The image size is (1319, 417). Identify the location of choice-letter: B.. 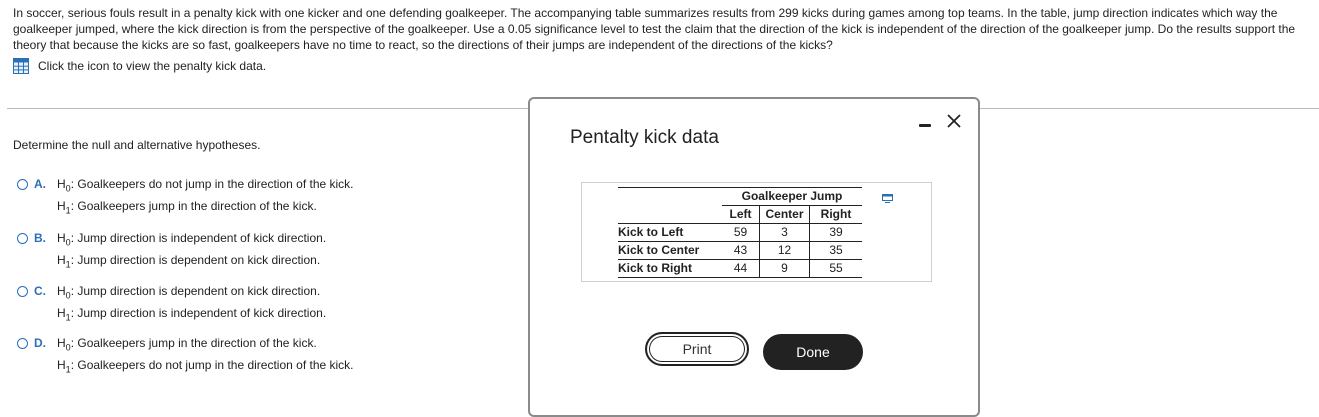
(40, 238).